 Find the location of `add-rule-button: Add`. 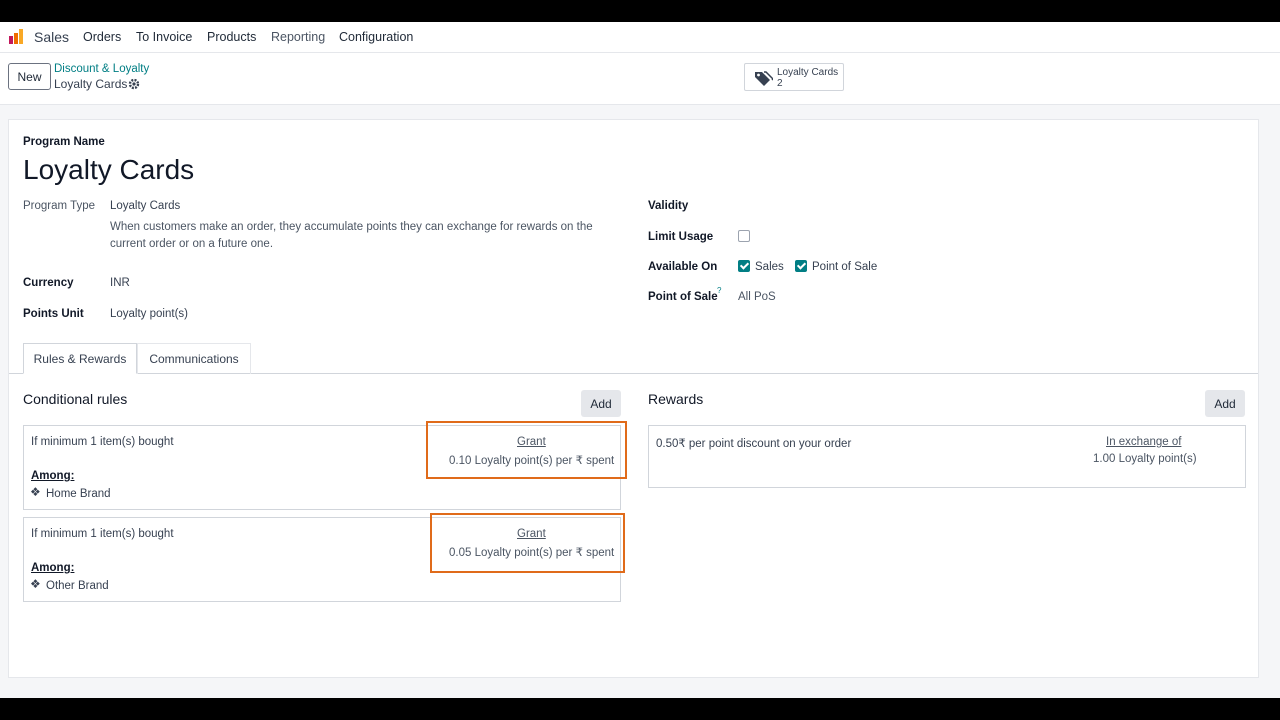

add-rule-button: Add is located at coordinates (601, 403).